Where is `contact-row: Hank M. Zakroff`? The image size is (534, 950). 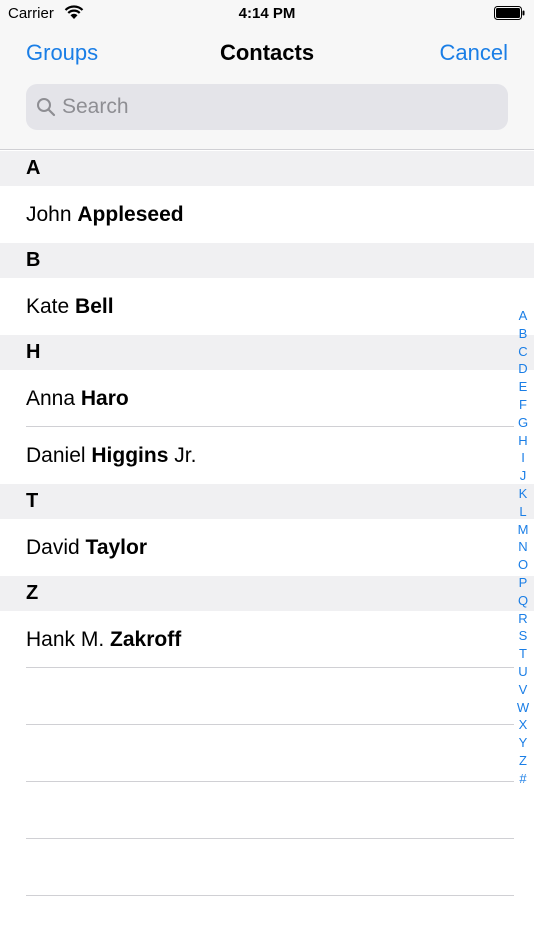 contact-row: Hank M. Zakroff is located at coordinates (267, 639).